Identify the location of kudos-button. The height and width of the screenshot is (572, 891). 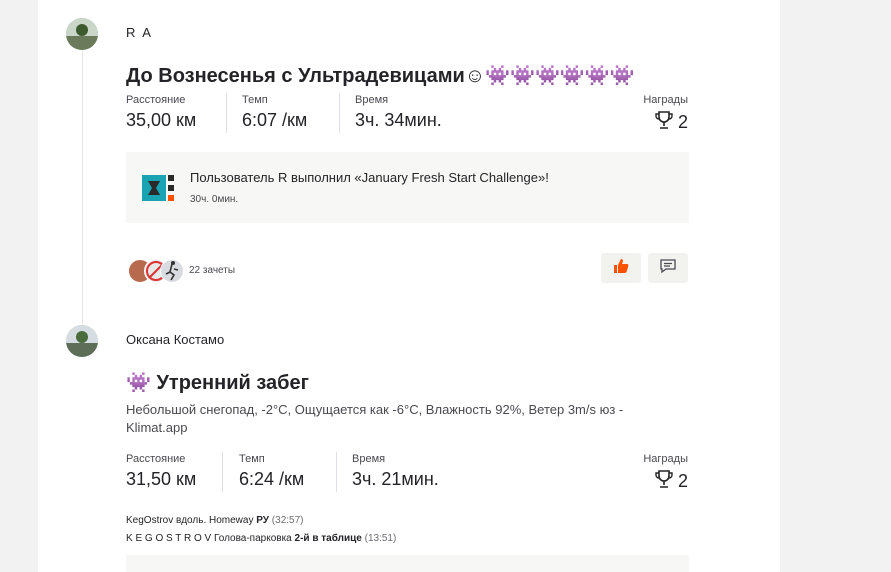
(621, 268).